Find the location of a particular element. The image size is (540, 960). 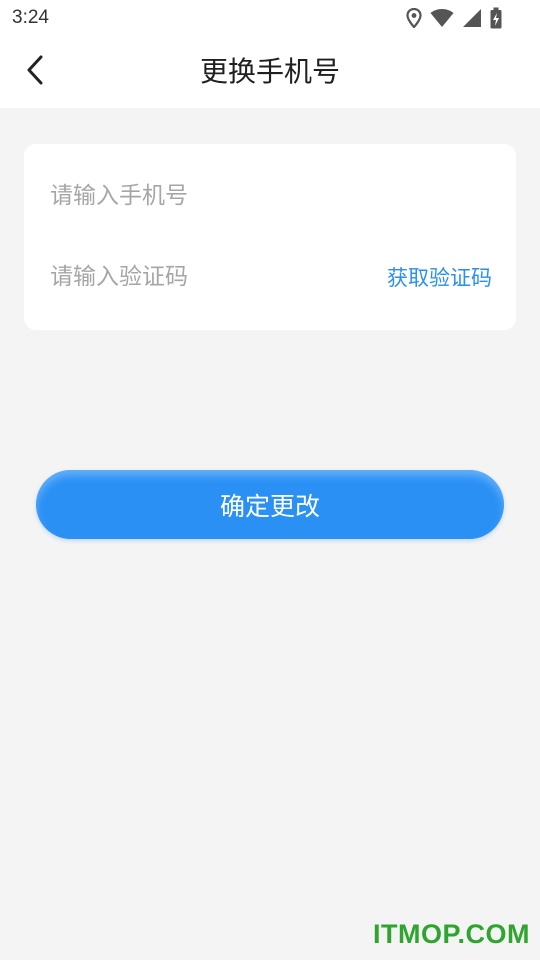

phone-input is located at coordinates (283, 196).